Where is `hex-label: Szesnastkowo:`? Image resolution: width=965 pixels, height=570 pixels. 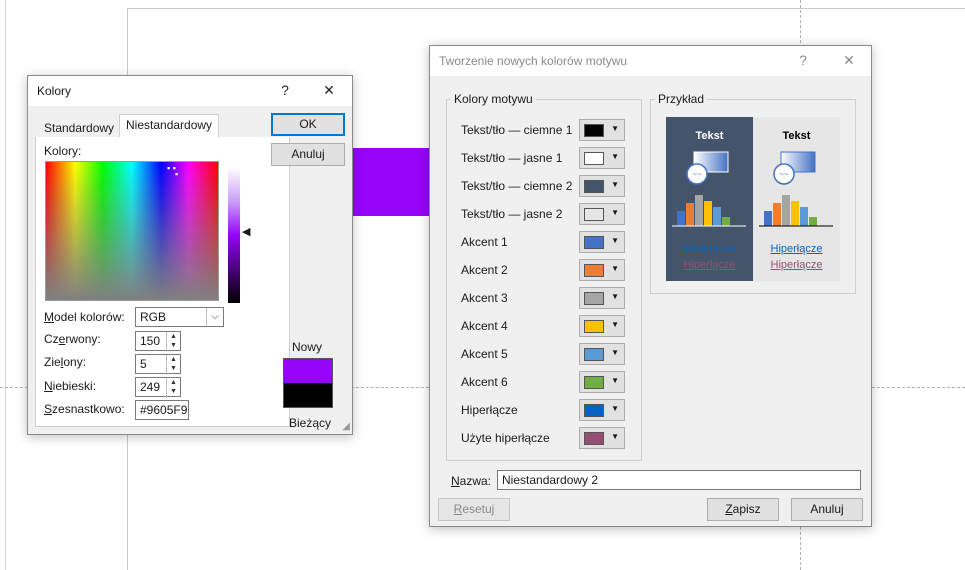
hex-label: Szesnastkowo: is located at coordinates (84, 409).